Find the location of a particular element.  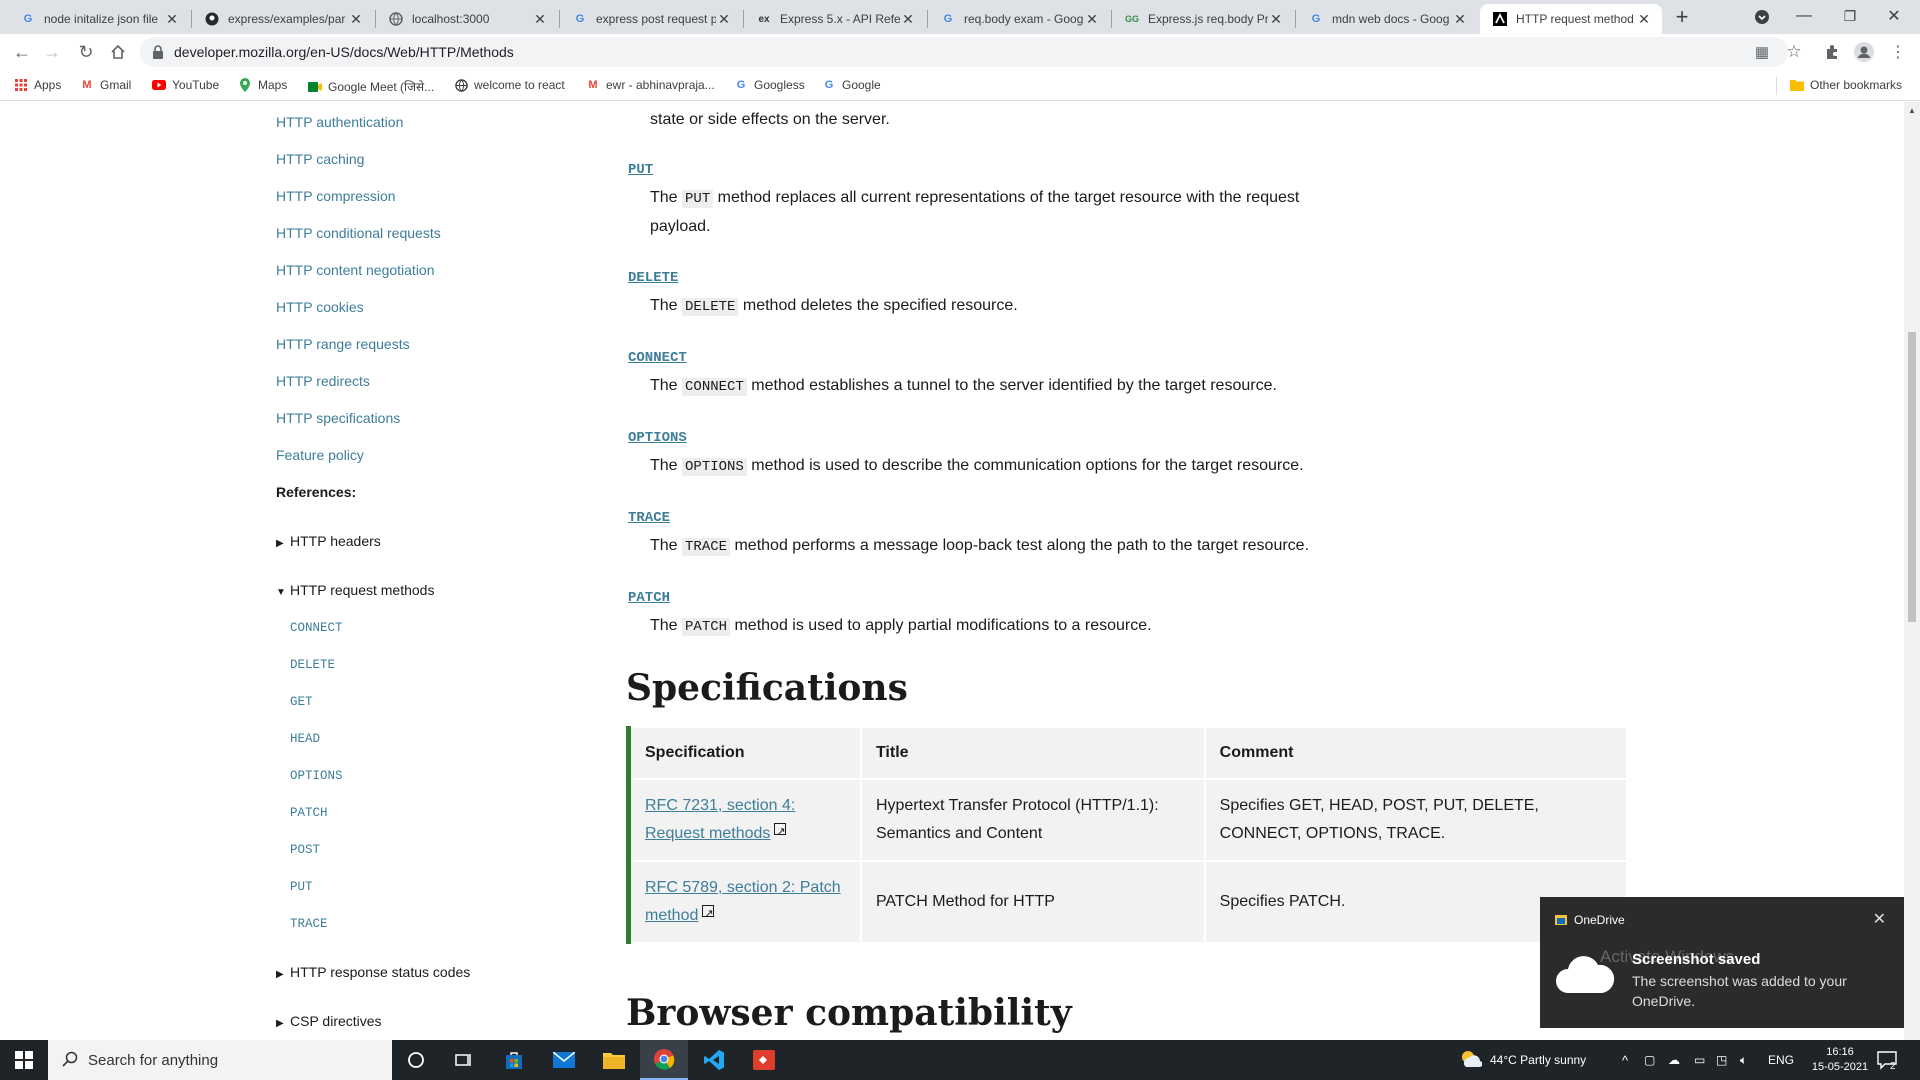

vscode-icon is located at coordinates (714, 1060).